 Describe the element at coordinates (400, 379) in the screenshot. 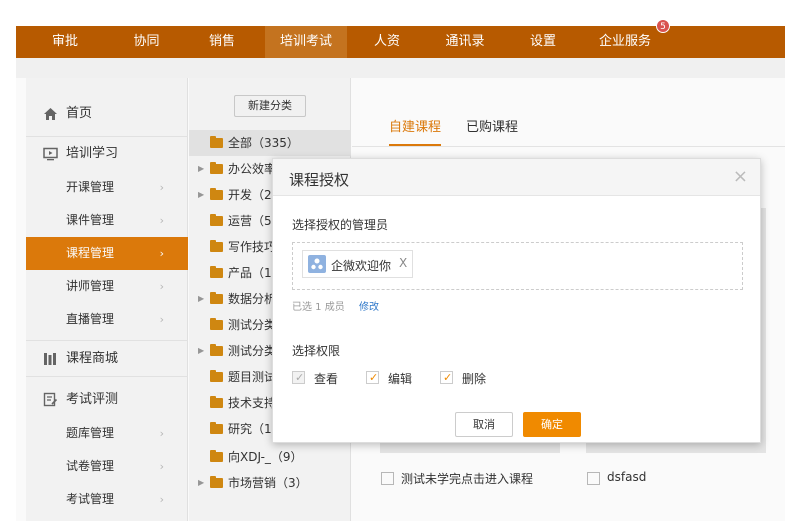

I see `permission-label: 编辑` at that location.